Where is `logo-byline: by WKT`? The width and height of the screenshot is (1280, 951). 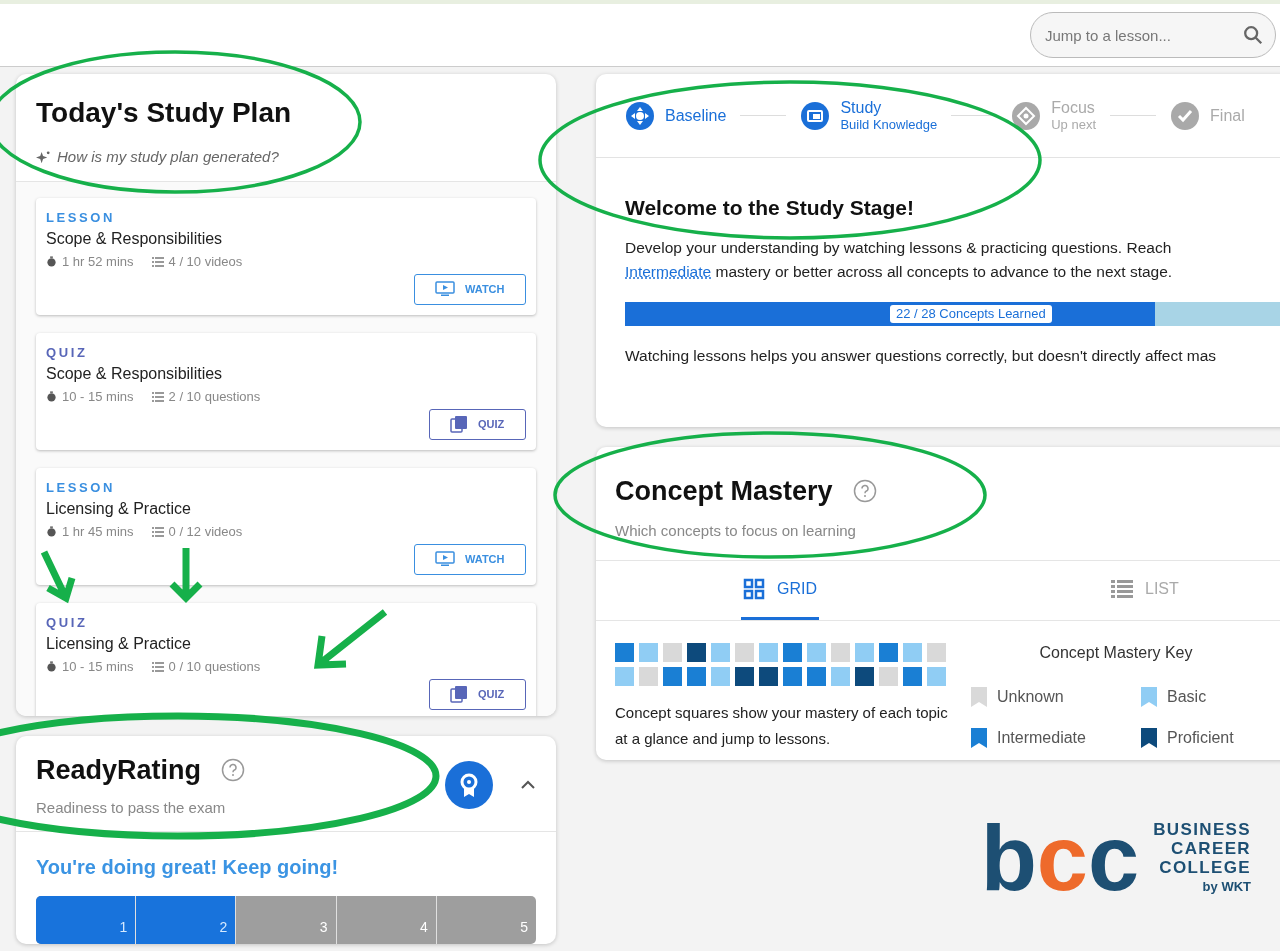 logo-byline: by WKT is located at coordinates (1226, 887).